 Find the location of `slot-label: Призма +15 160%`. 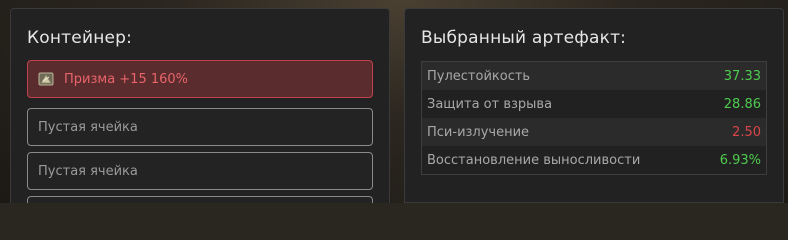

slot-label: Призма +15 160% is located at coordinates (126, 79).